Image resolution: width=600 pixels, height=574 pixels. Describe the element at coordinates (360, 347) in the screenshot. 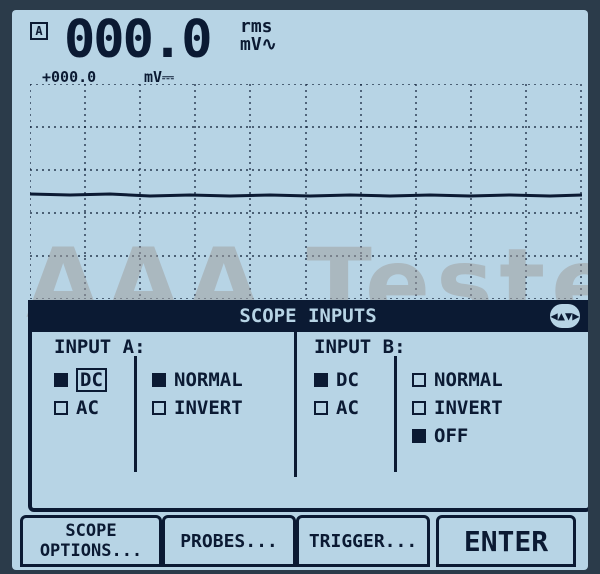

I see `input-b-label: INPUT B:` at that location.